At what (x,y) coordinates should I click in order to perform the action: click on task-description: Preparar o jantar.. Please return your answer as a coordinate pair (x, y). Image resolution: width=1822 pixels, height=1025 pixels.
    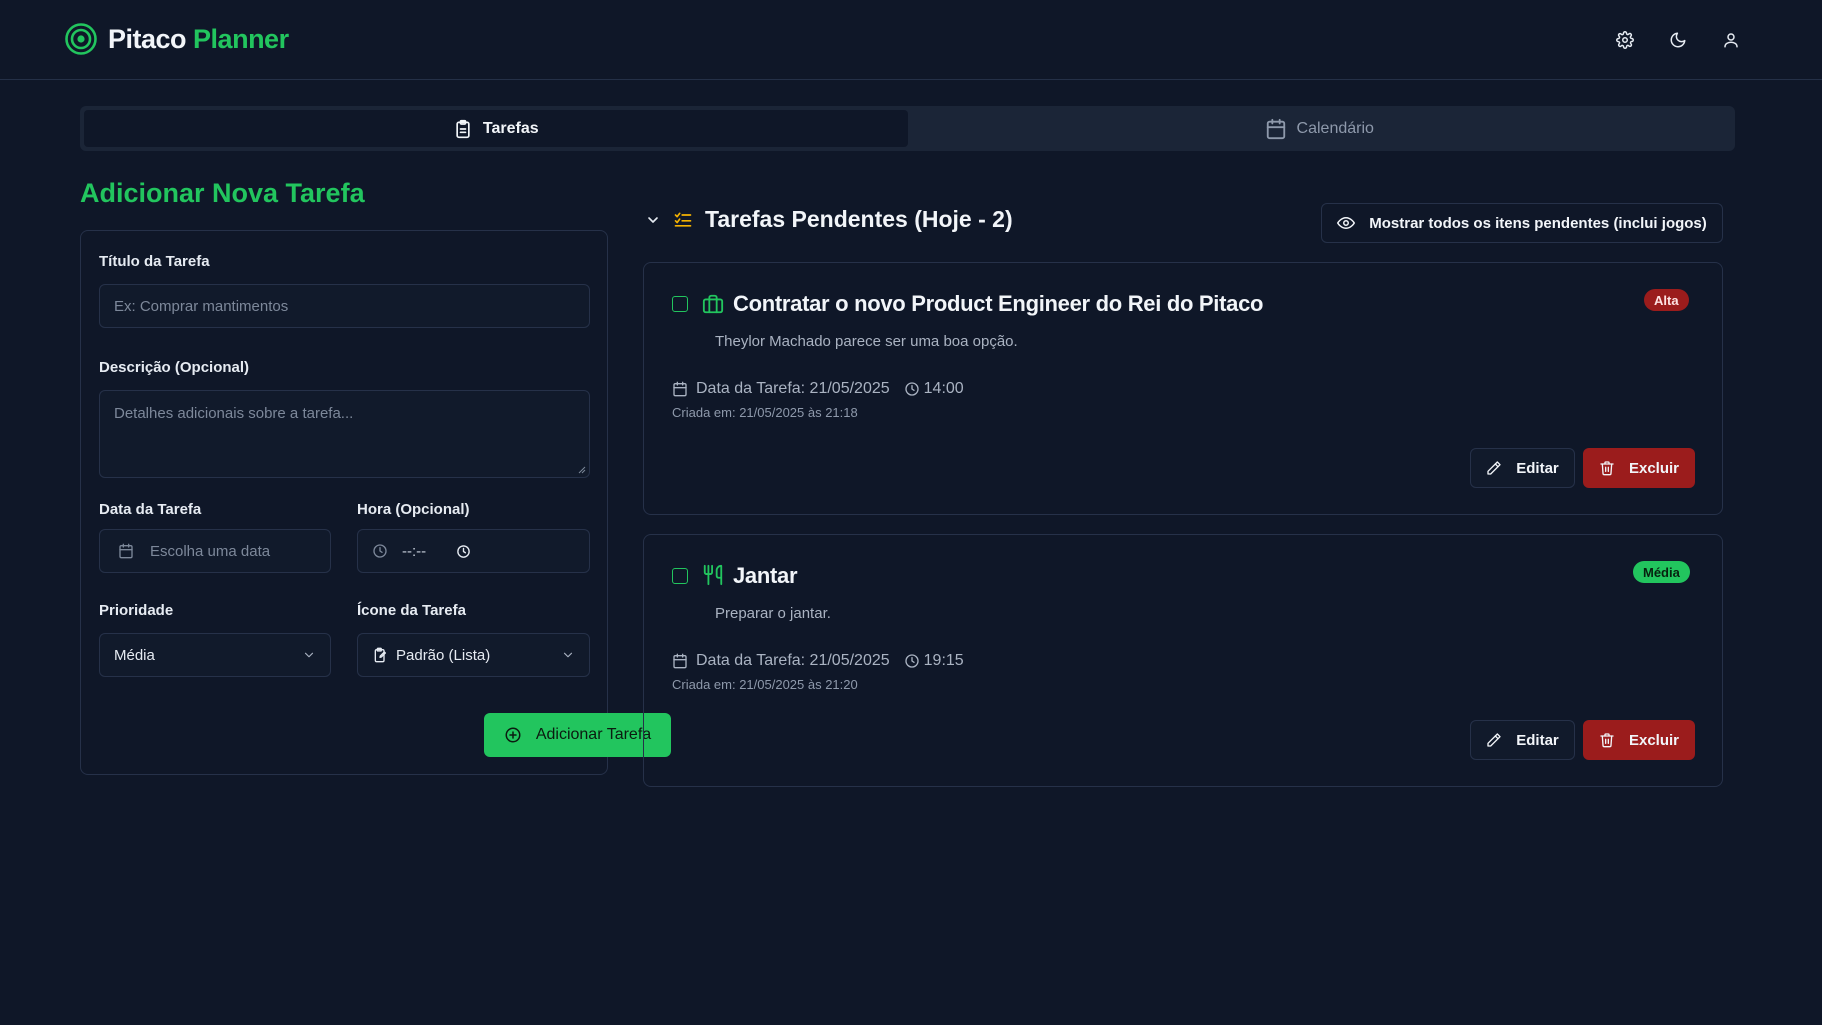
    Looking at the image, I should click on (773, 613).